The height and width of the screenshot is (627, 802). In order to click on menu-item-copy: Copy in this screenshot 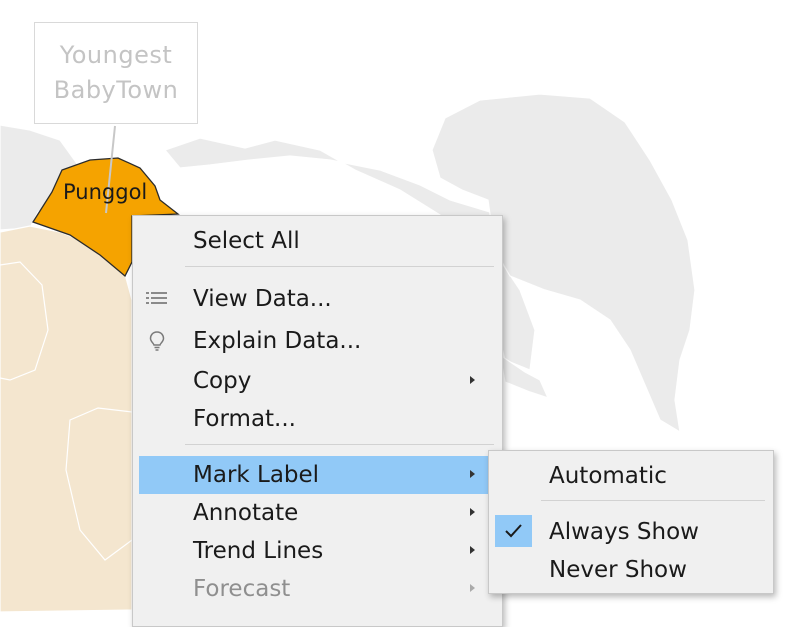, I will do `click(317, 381)`.